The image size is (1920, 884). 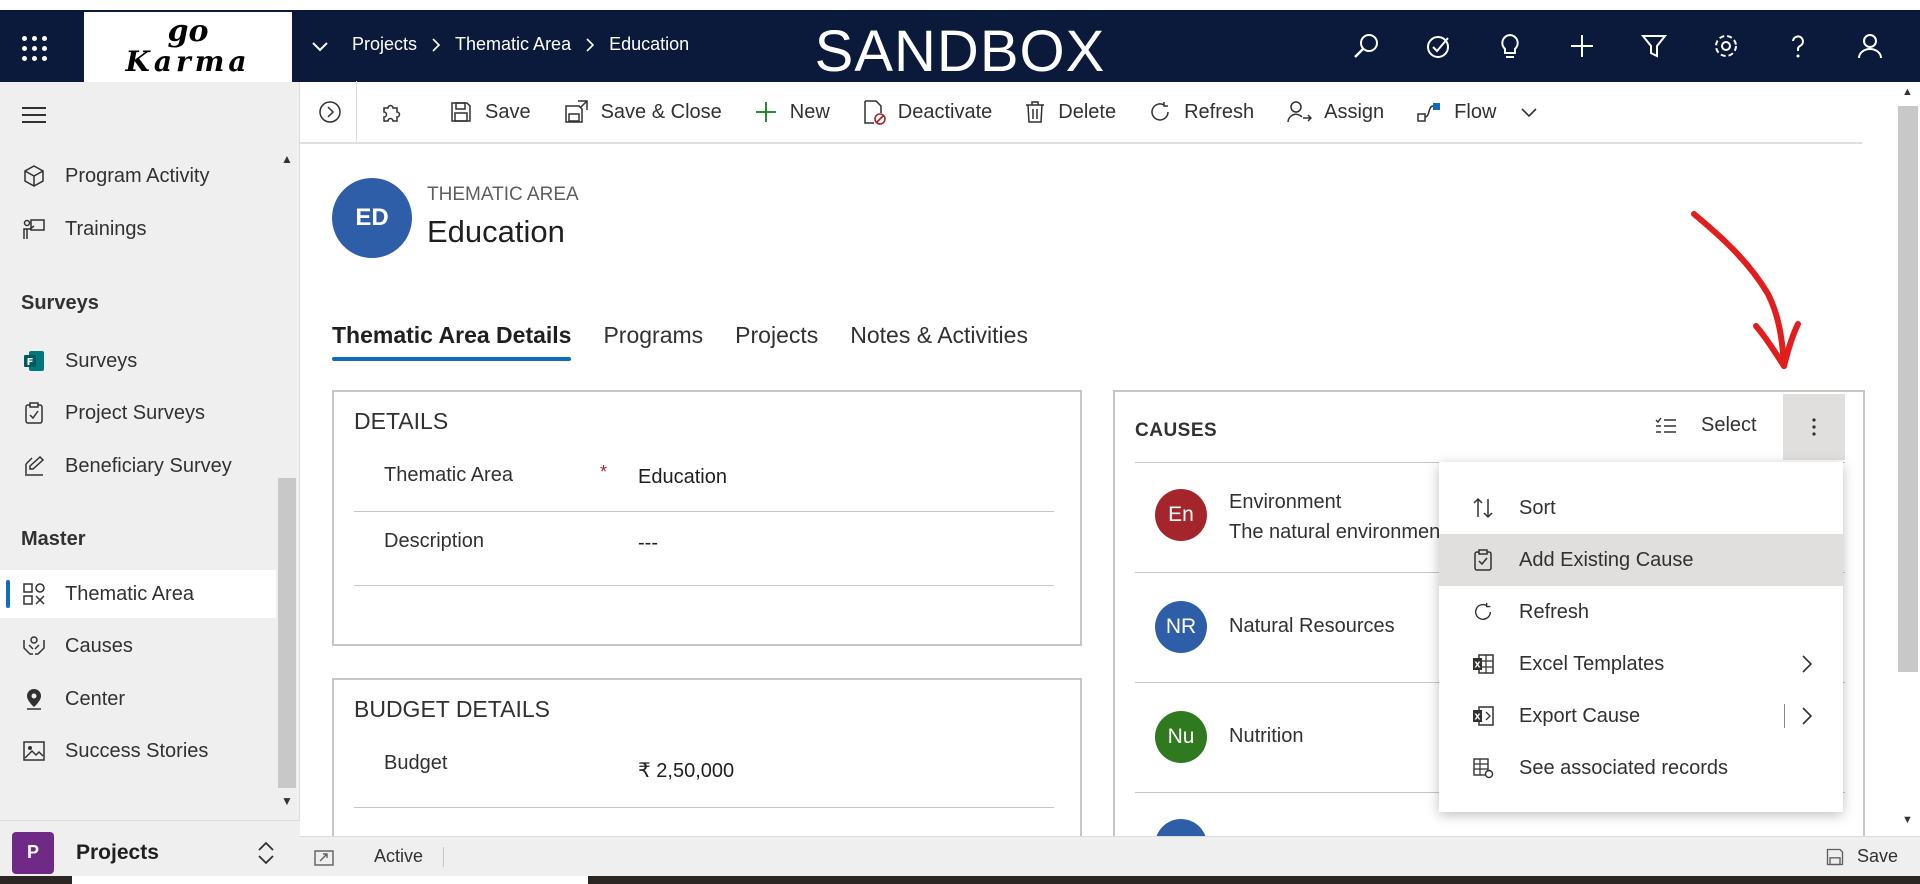 I want to click on cause-description: The natural environment, so click(x=1334, y=532).